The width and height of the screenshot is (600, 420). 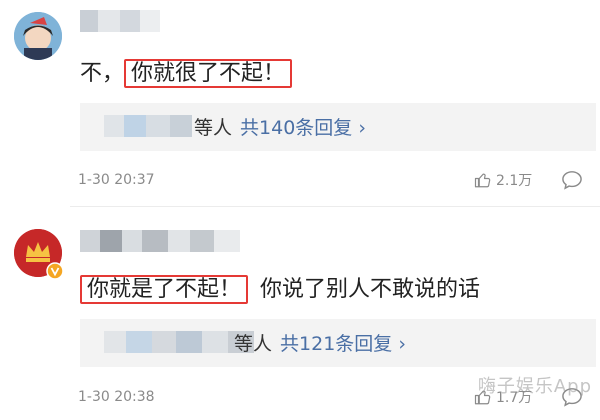 What do you see at coordinates (55, 271) in the screenshot?
I see `verified-badge-icon` at bounding box center [55, 271].